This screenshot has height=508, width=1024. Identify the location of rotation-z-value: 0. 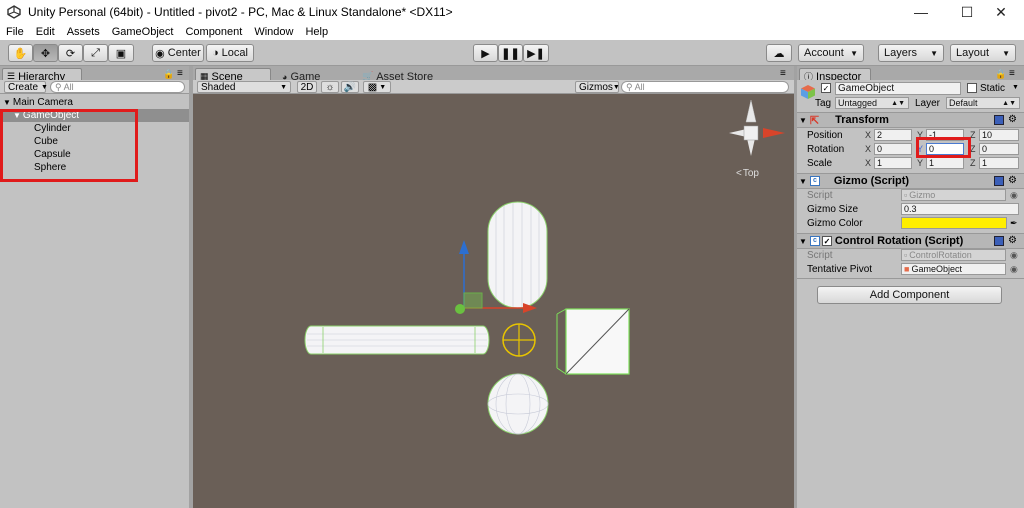
(985, 149).